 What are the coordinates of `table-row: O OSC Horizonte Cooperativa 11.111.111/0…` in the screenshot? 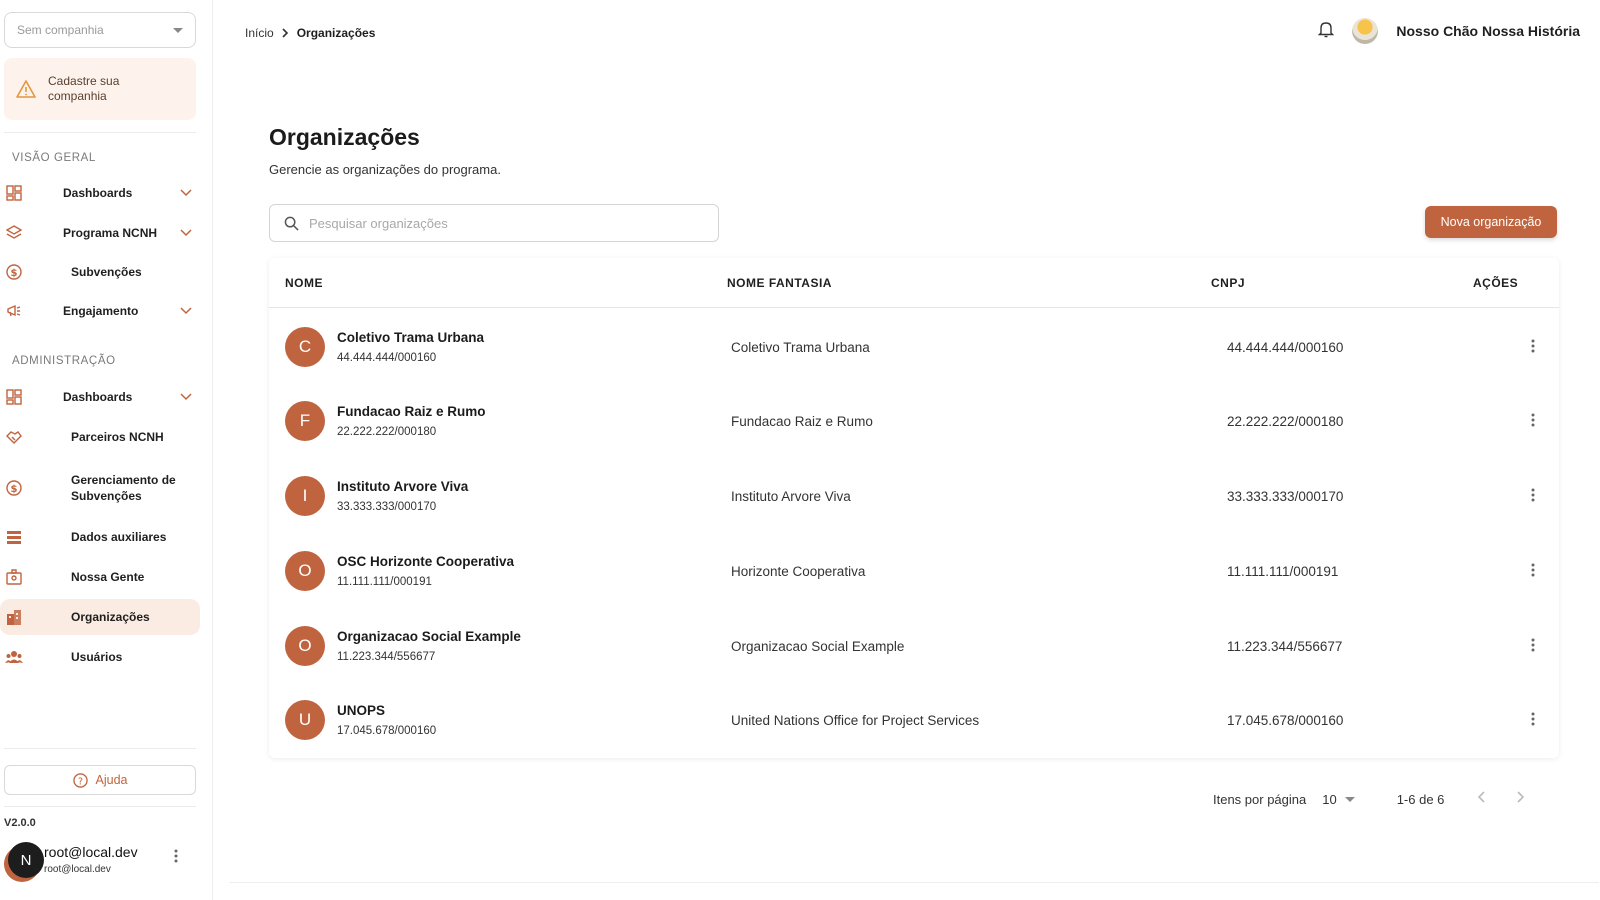 It's located at (914, 571).